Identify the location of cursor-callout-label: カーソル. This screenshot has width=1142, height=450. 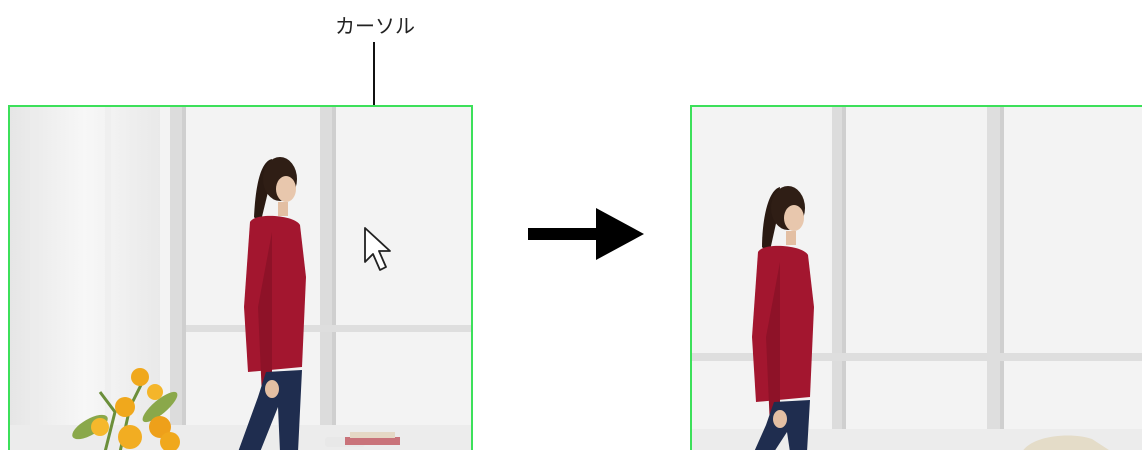
(375, 26).